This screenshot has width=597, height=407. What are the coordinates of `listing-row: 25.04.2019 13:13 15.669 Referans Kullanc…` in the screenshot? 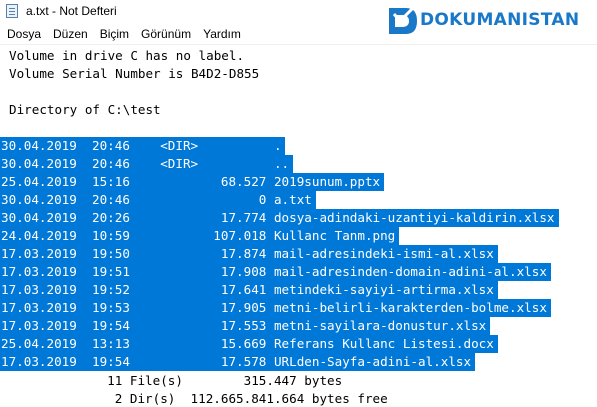 It's located at (247, 343).